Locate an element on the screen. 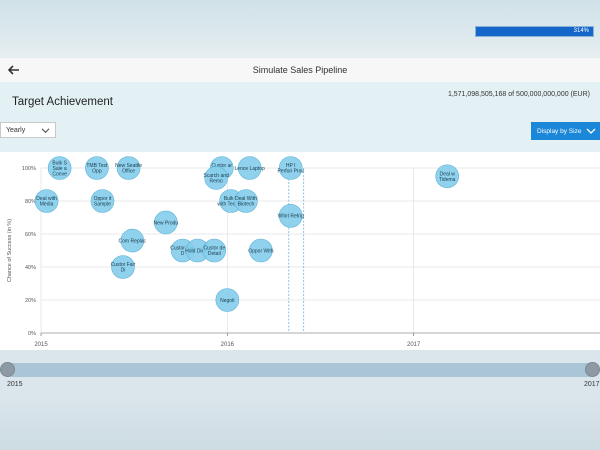 This screenshot has height=450, width=600. y-tick-label: 80% is located at coordinates (30, 202).